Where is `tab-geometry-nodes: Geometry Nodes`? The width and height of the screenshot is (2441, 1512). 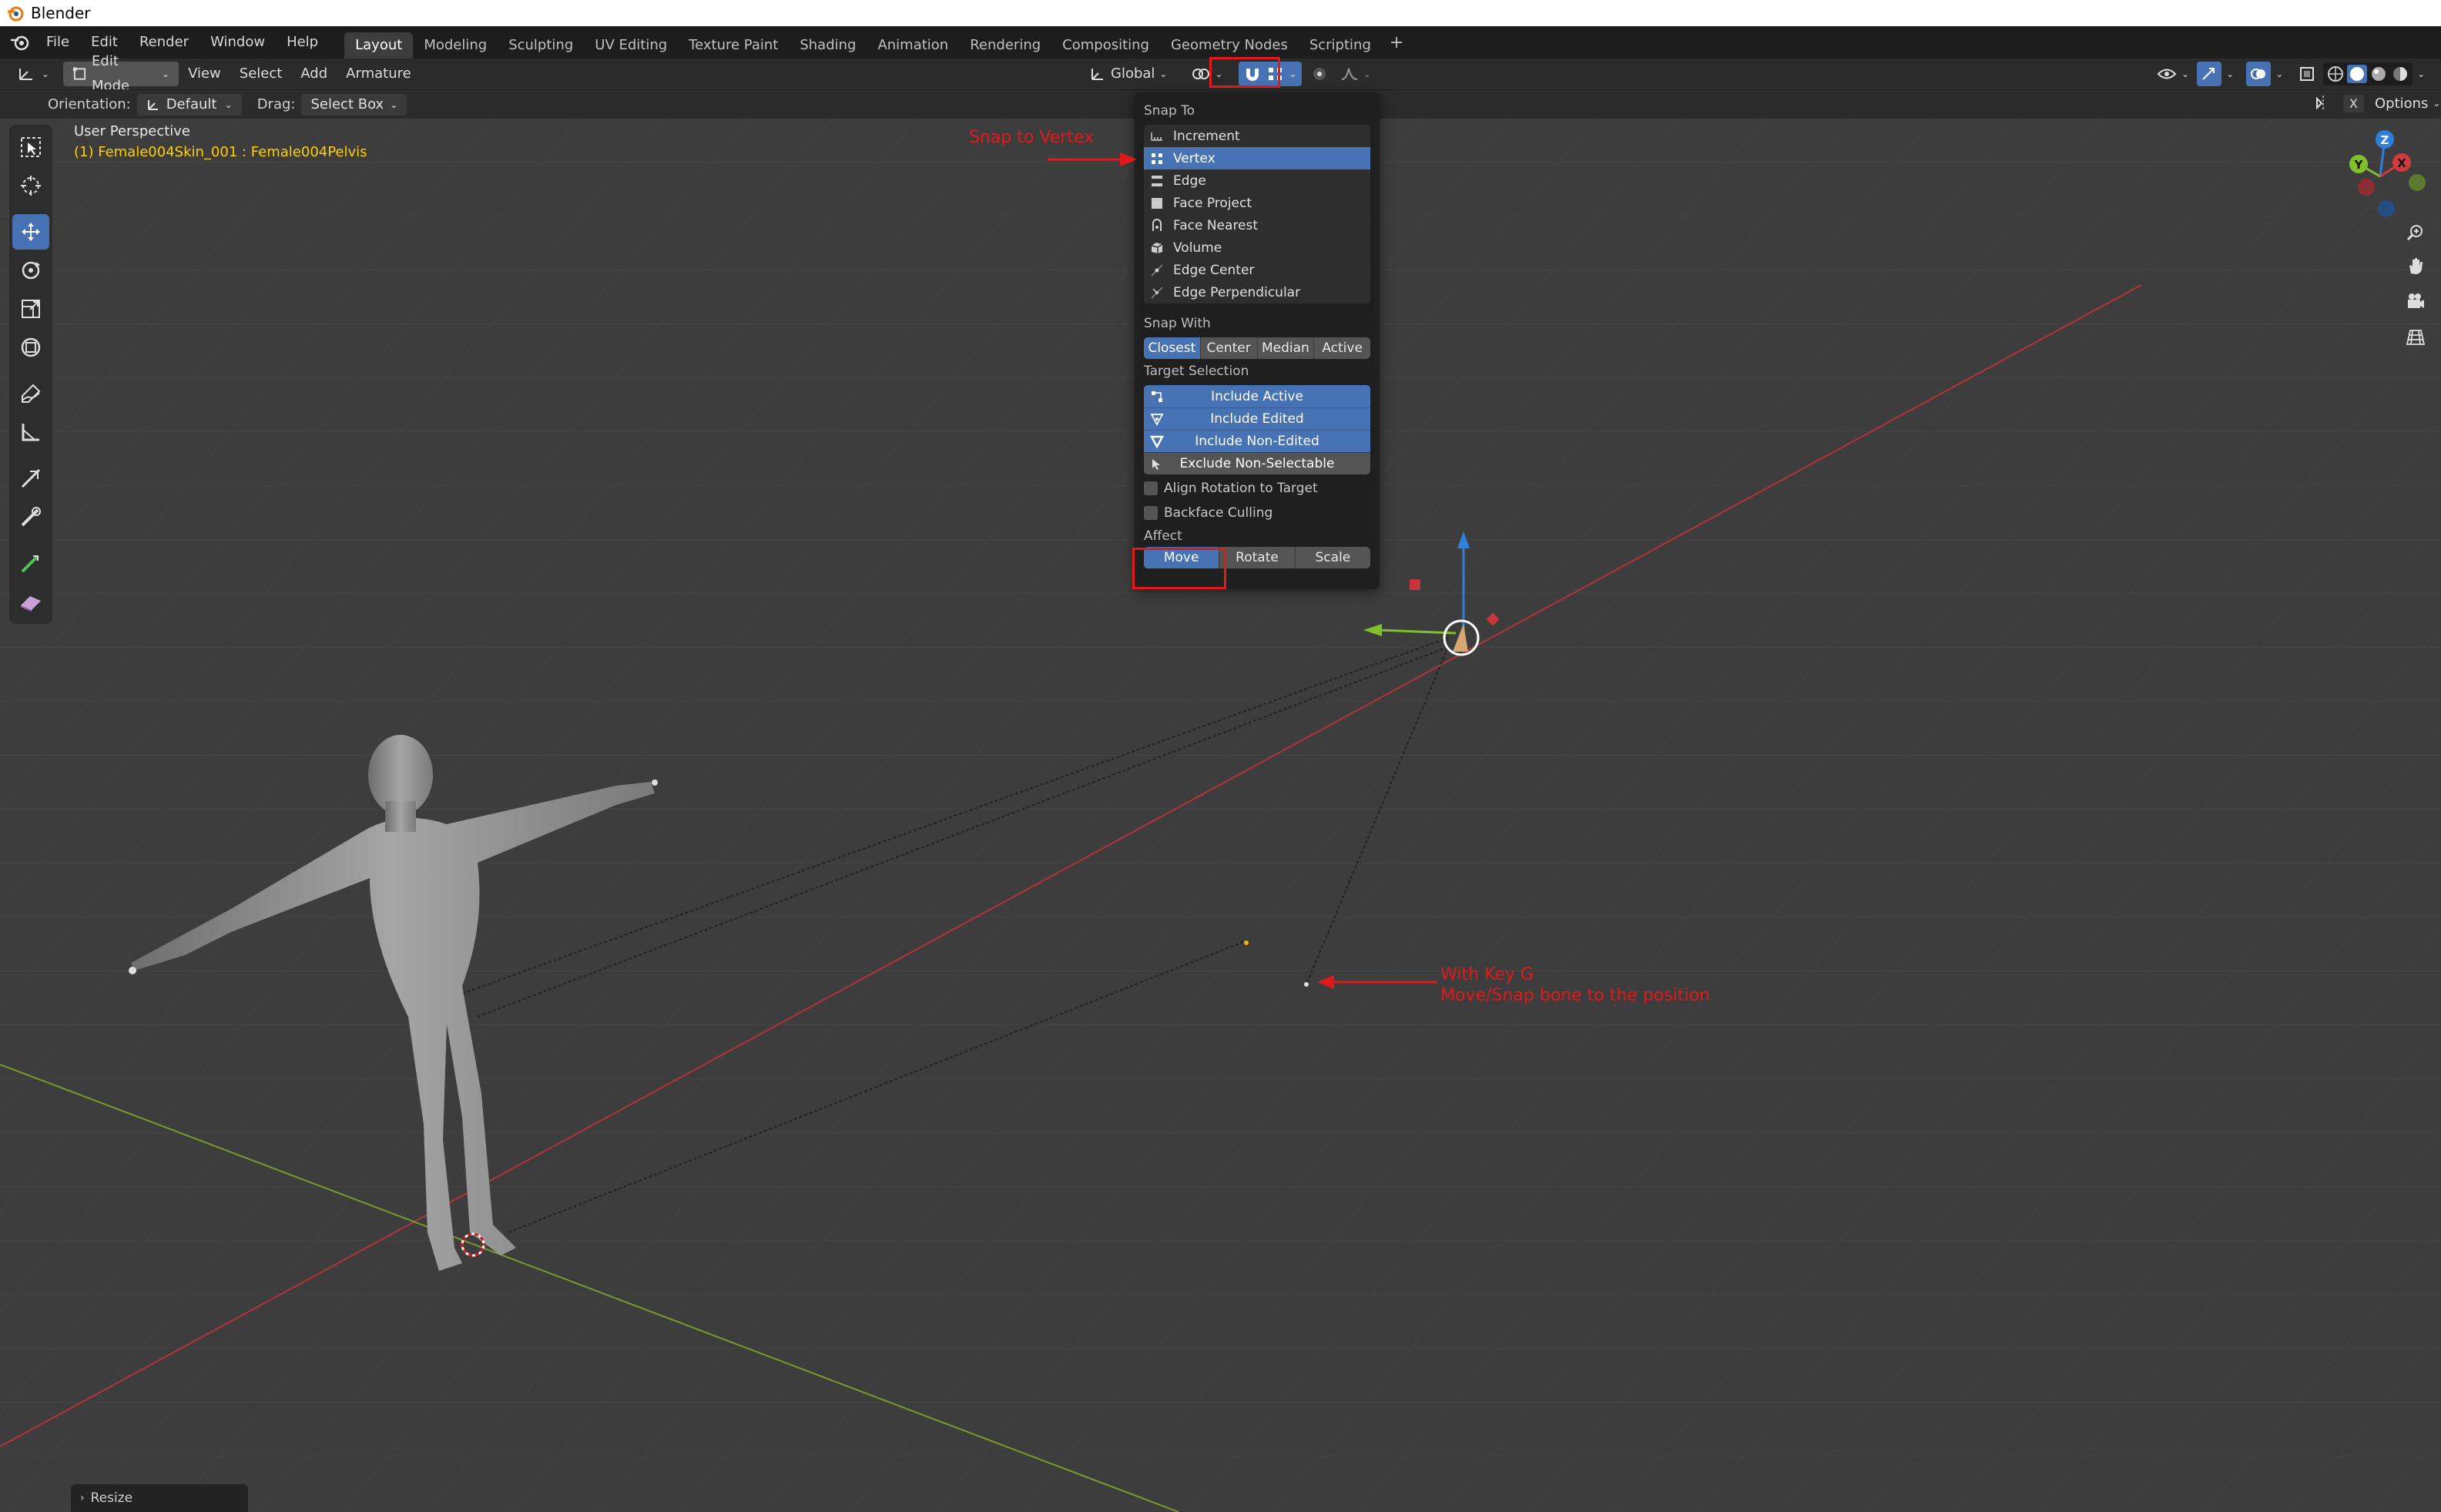
tab-geometry-nodes: Geometry Nodes is located at coordinates (1230, 45).